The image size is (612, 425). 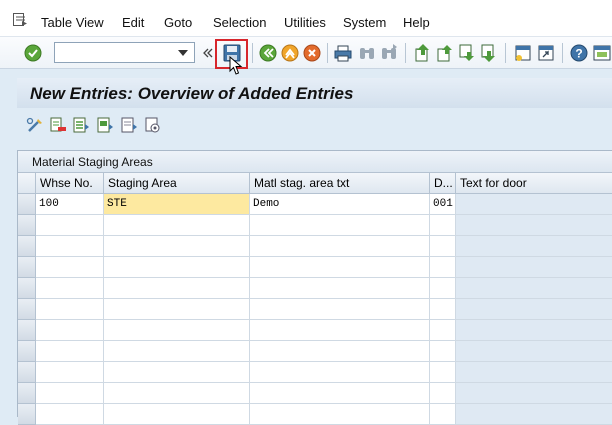 I want to click on variant-icon, so click(x=153, y=125).